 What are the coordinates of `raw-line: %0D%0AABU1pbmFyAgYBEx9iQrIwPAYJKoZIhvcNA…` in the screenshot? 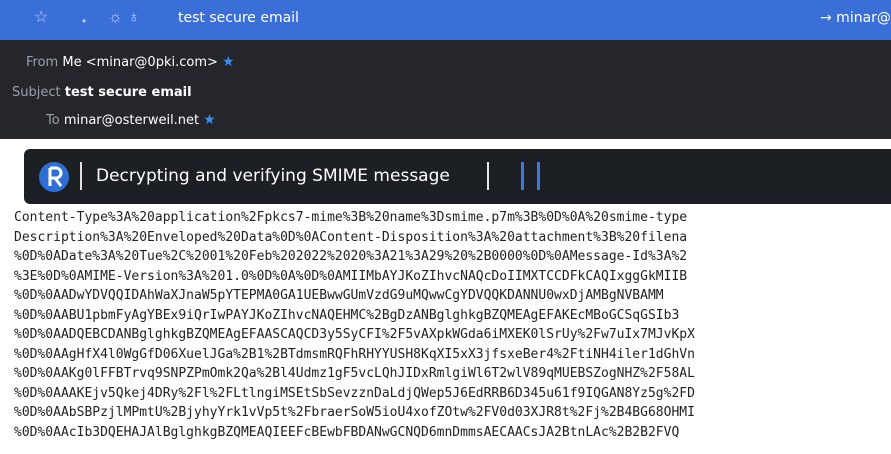 It's located at (347, 315).